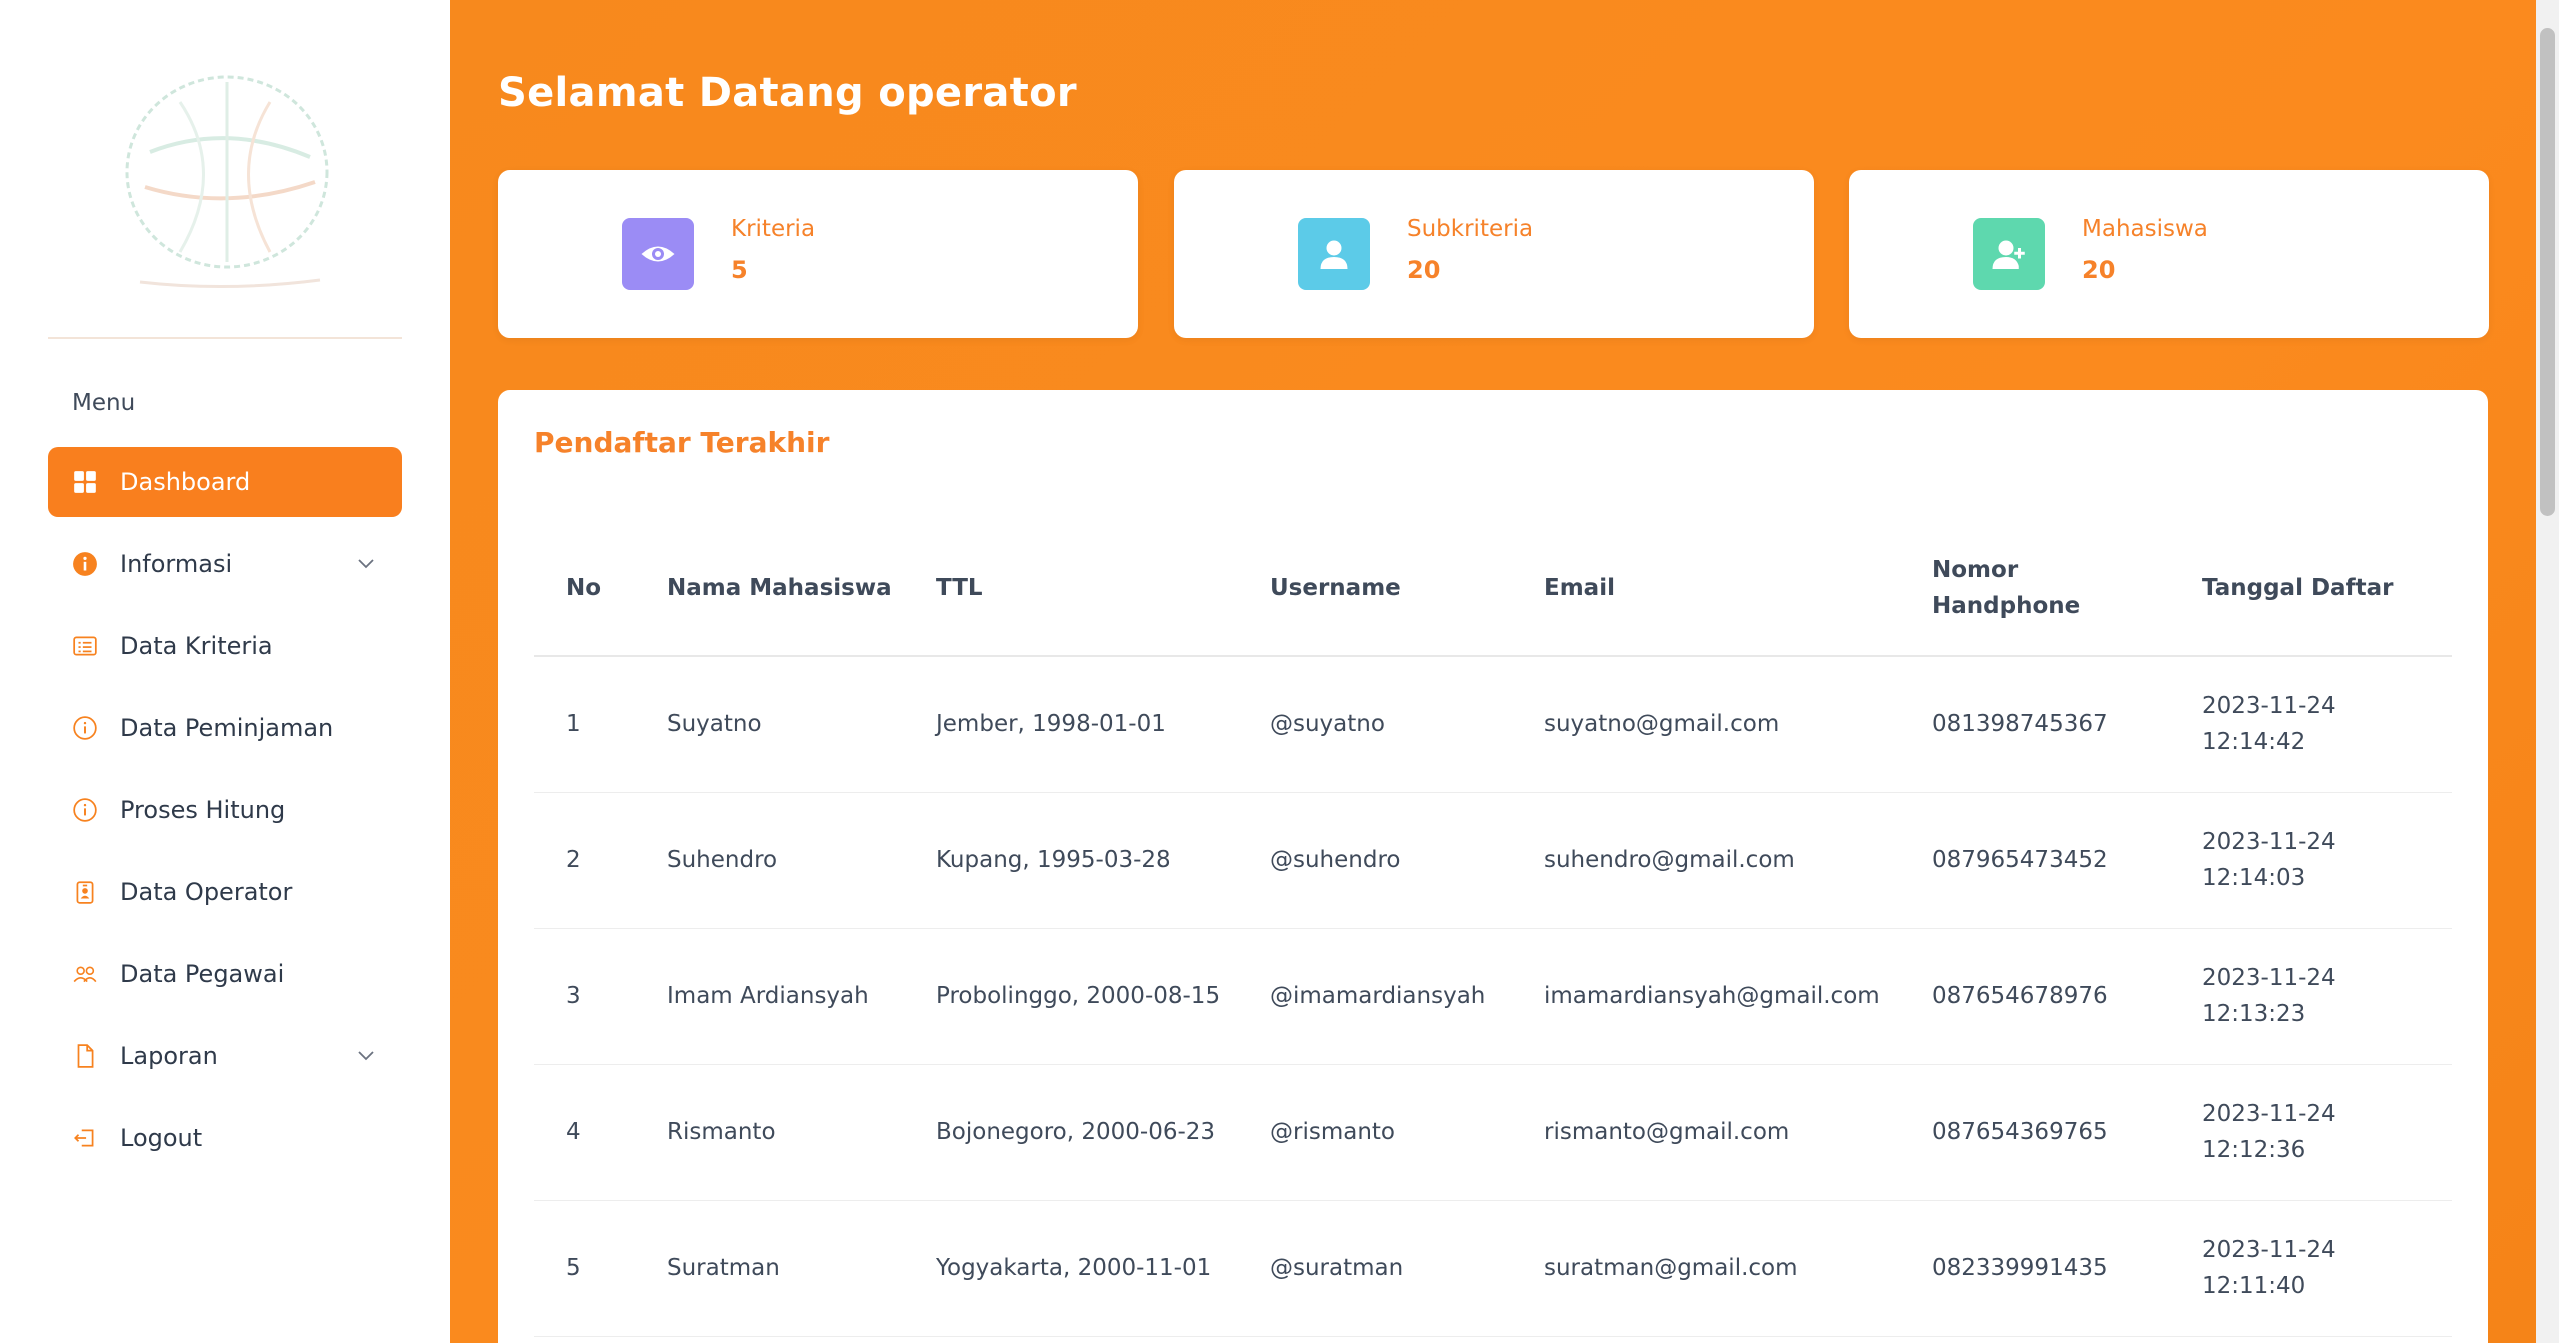 The image size is (2559, 1343). I want to click on list-card-icon, so click(85, 646).